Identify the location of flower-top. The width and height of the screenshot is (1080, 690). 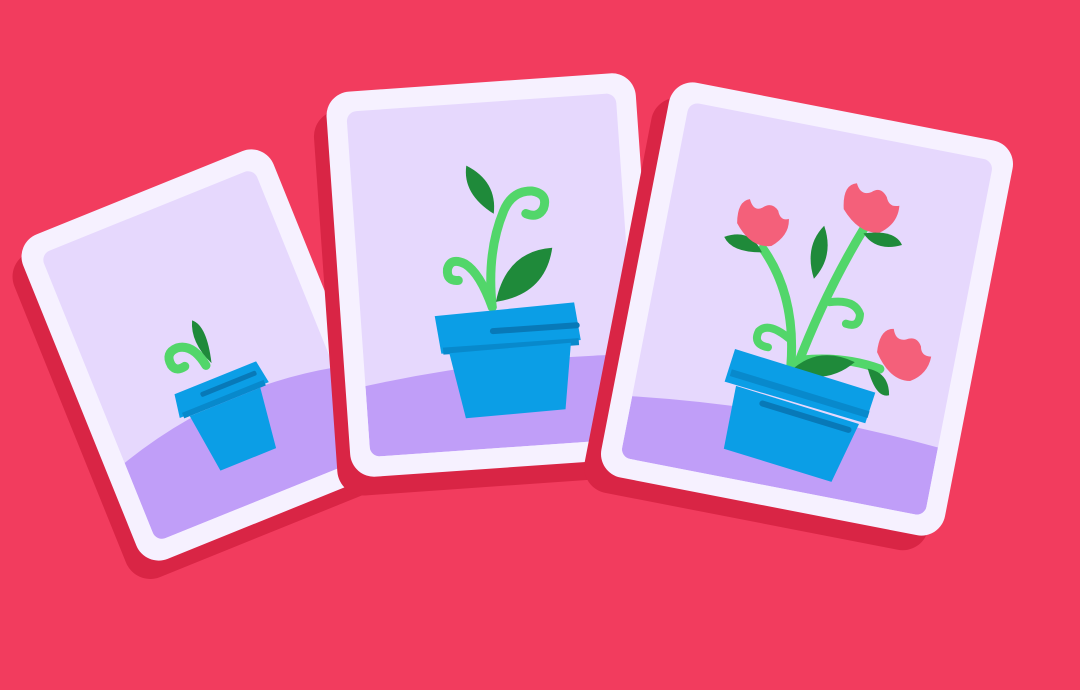
(871, 208).